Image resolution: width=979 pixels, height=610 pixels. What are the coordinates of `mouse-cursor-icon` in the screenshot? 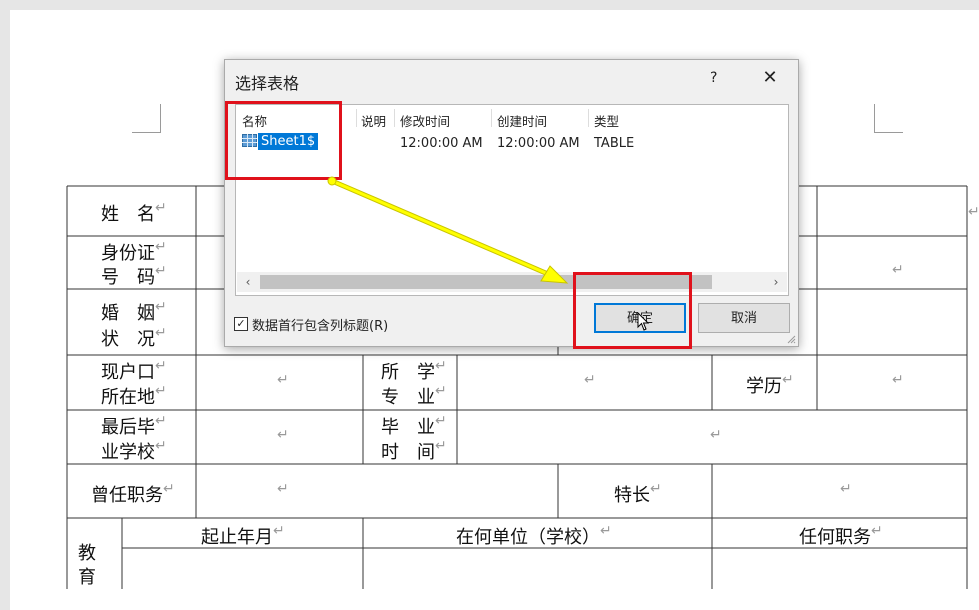 It's located at (643, 321).